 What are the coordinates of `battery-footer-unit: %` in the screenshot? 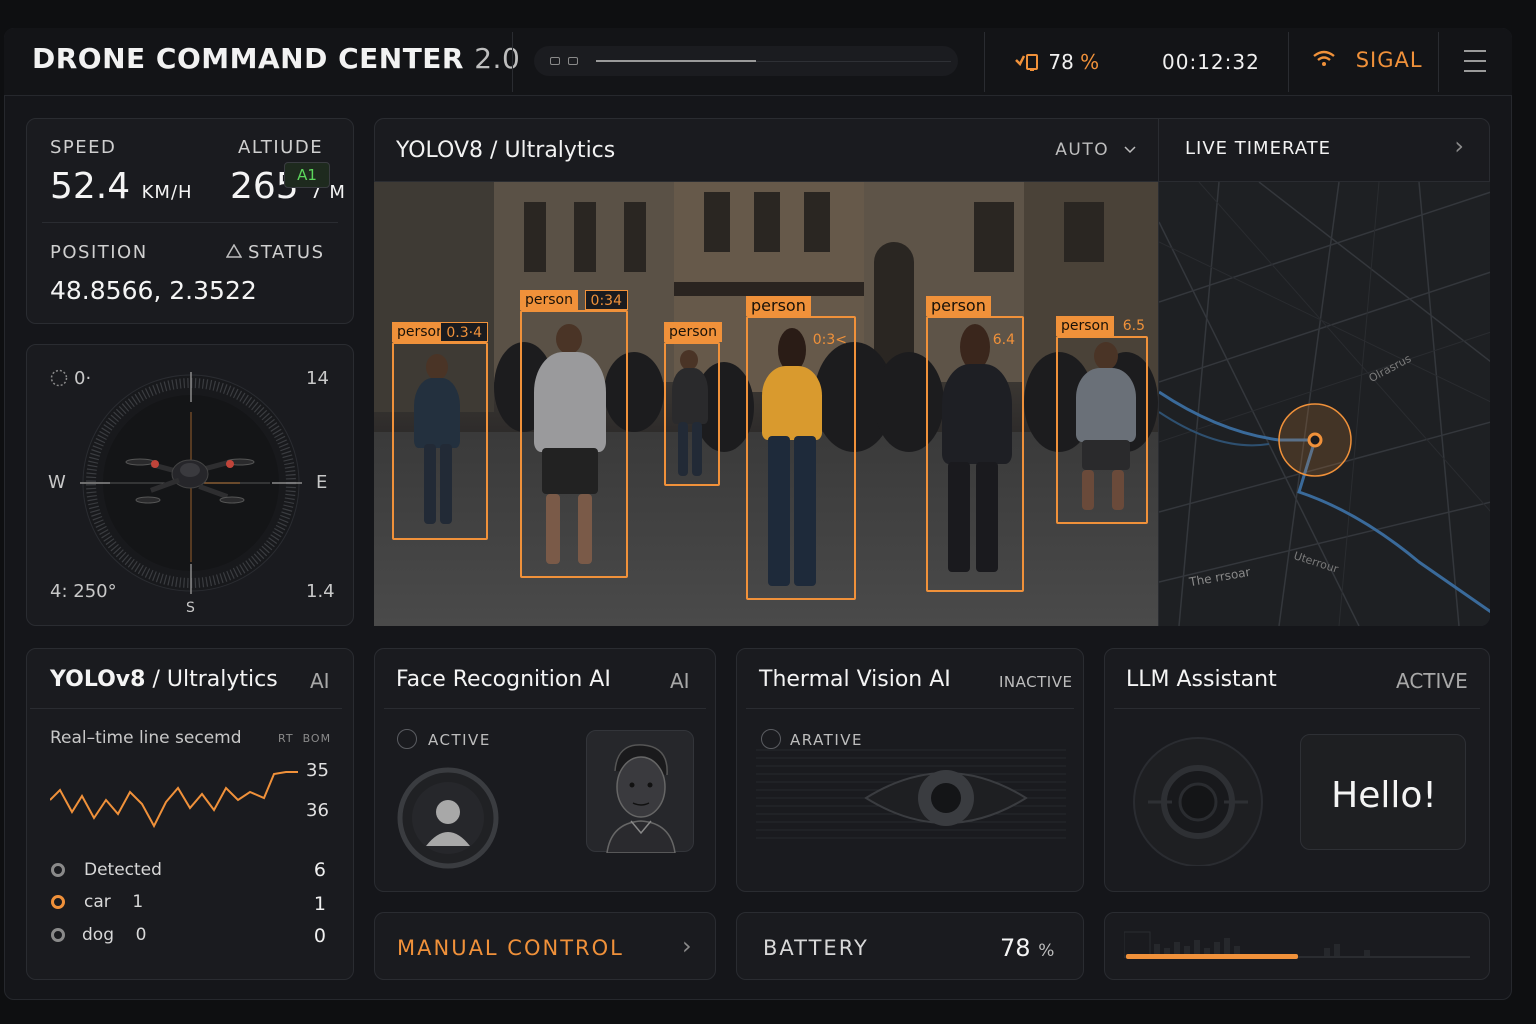 It's located at (1046, 951).